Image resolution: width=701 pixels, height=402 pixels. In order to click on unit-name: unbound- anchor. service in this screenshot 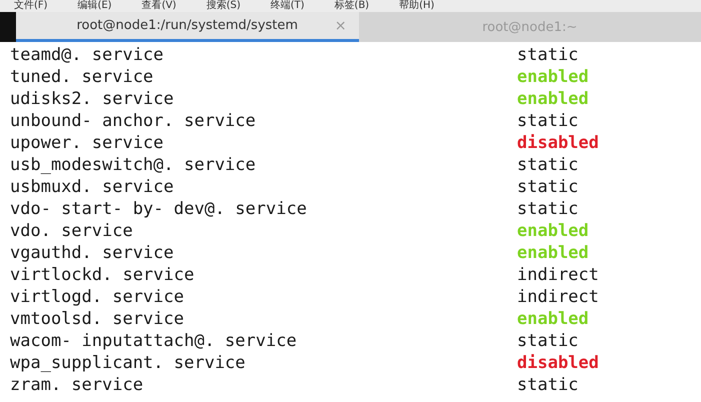, I will do `click(133, 121)`.